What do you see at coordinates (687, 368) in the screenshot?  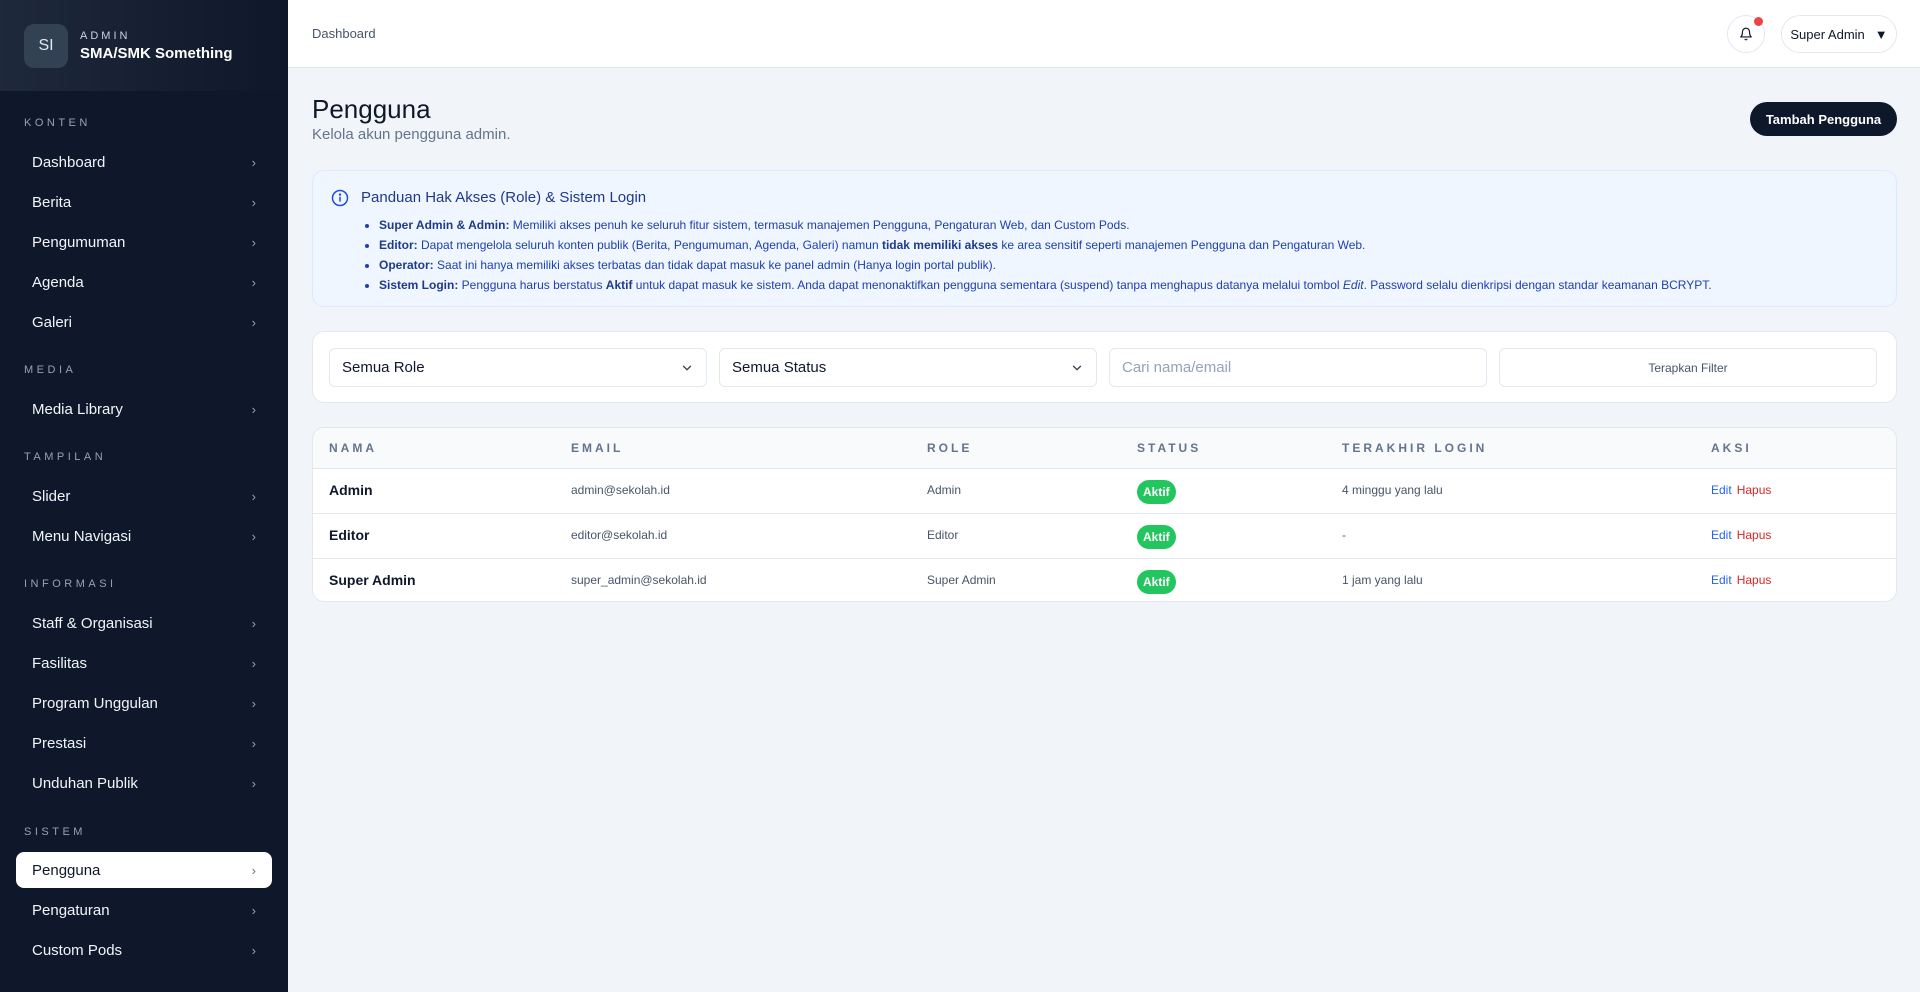 I see `chevron-down-icon` at bounding box center [687, 368].